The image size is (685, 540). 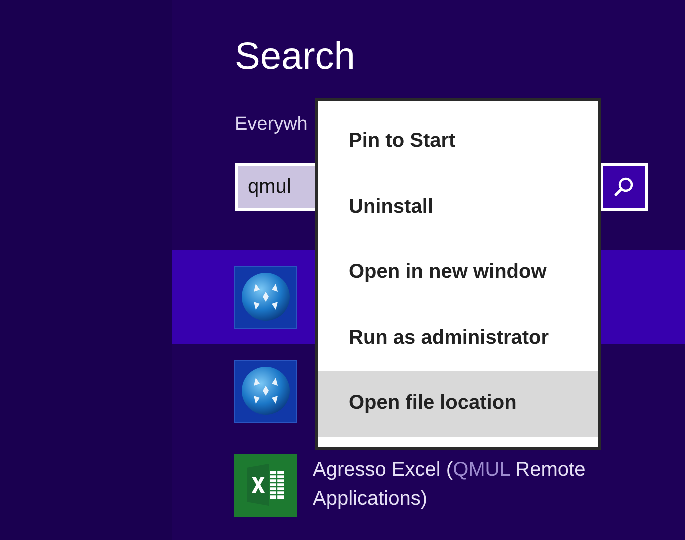 I want to click on result-label: Agresso Excel (QMUL Remote Applications), so click(x=450, y=485).